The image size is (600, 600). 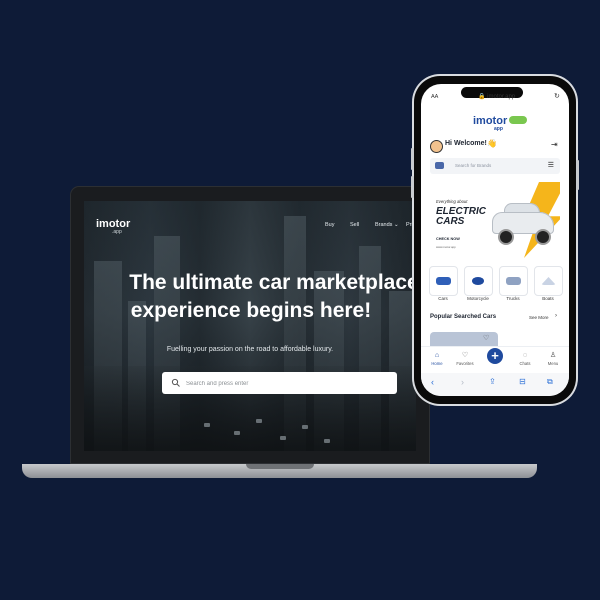 What do you see at coordinates (446, 247) in the screenshot?
I see `banner-fineprint: www.imotor.app` at bounding box center [446, 247].